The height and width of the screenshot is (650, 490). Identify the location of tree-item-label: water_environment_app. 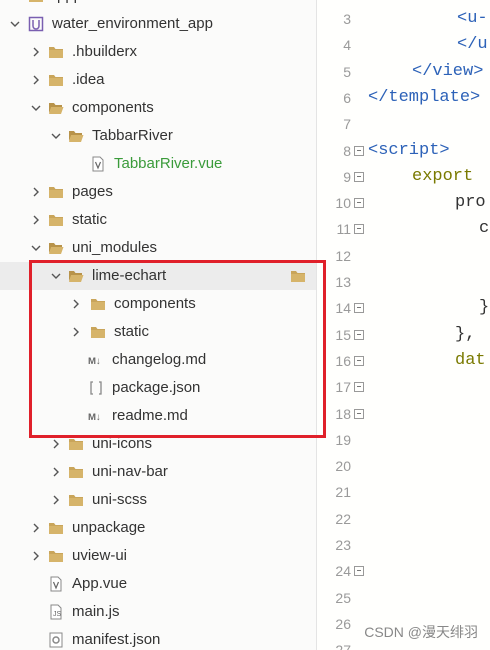
(132, 23).